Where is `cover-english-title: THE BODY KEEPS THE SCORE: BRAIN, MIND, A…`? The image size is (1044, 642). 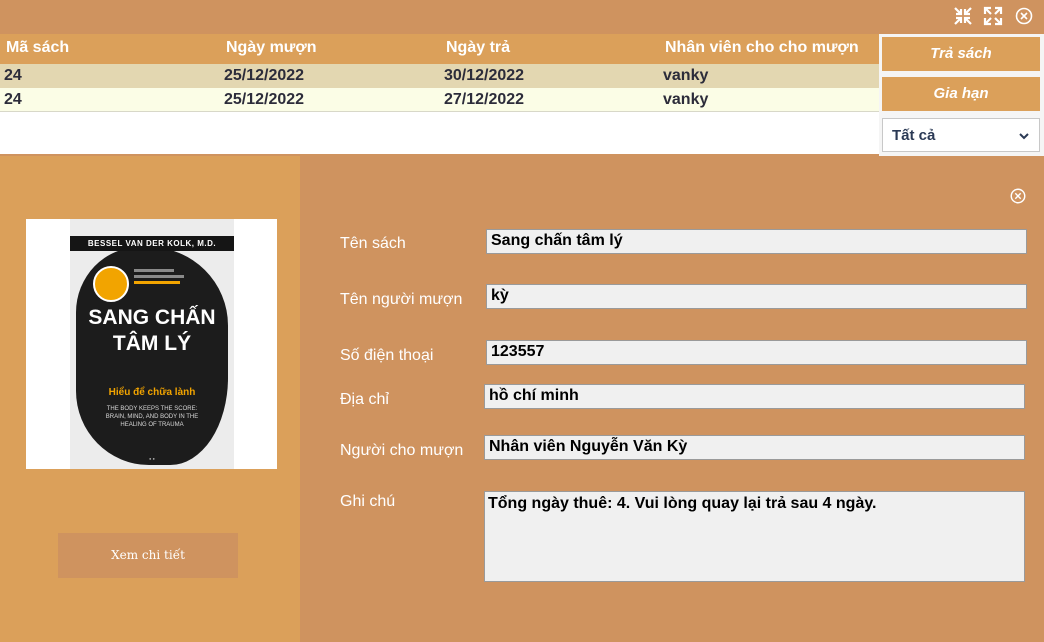 cover-english-title: THE BODY KEEPS THE SCORE: BRAIN, MIND, A… is located at coordinates (152, 417).